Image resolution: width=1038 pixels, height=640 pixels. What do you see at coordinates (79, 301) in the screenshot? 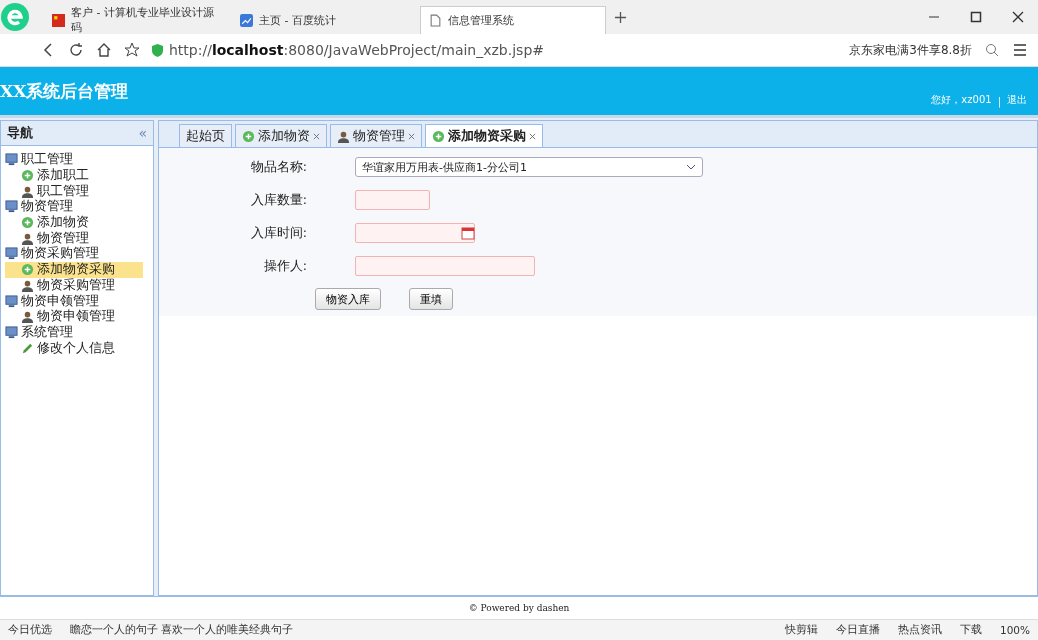
I see `tree-group: 物资申领管理` at bounding box center [79, 301].